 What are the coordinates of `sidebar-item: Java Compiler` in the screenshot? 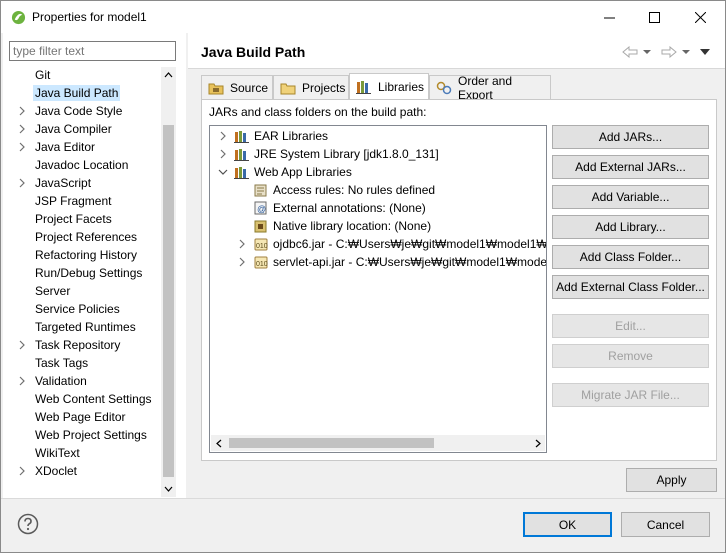 It's located at (85, 130).